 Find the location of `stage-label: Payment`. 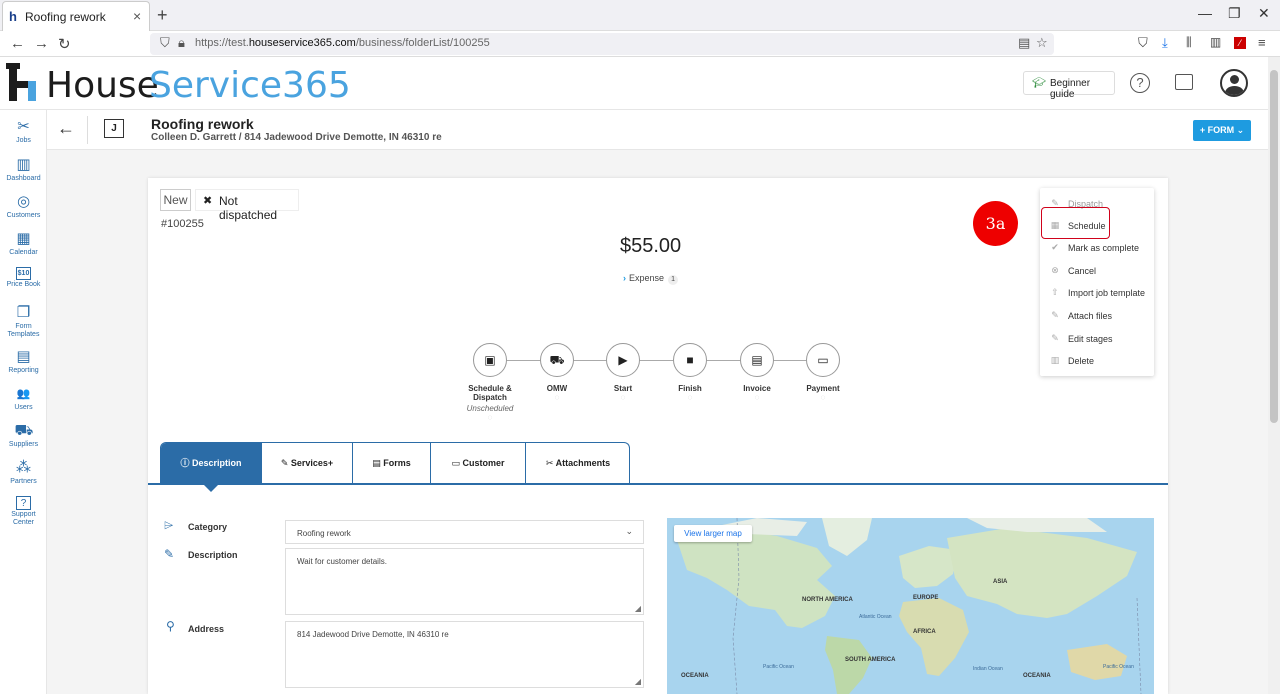

stage-label: Payment is located at coordinates (823, 388).